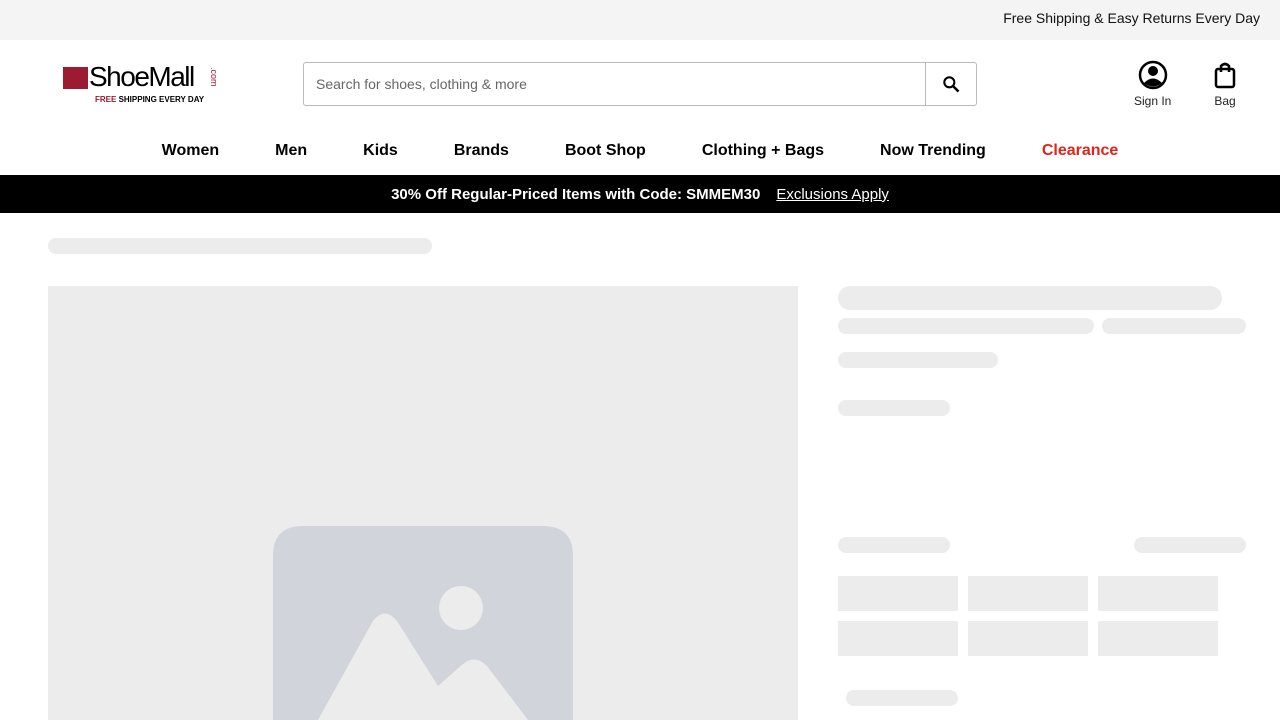 The width and height of the screenshot is (1280, 720). What do you see at coordinates (894, 408) in the screenshot?
I see `price-skeleton` at bounding box center [894, 408].